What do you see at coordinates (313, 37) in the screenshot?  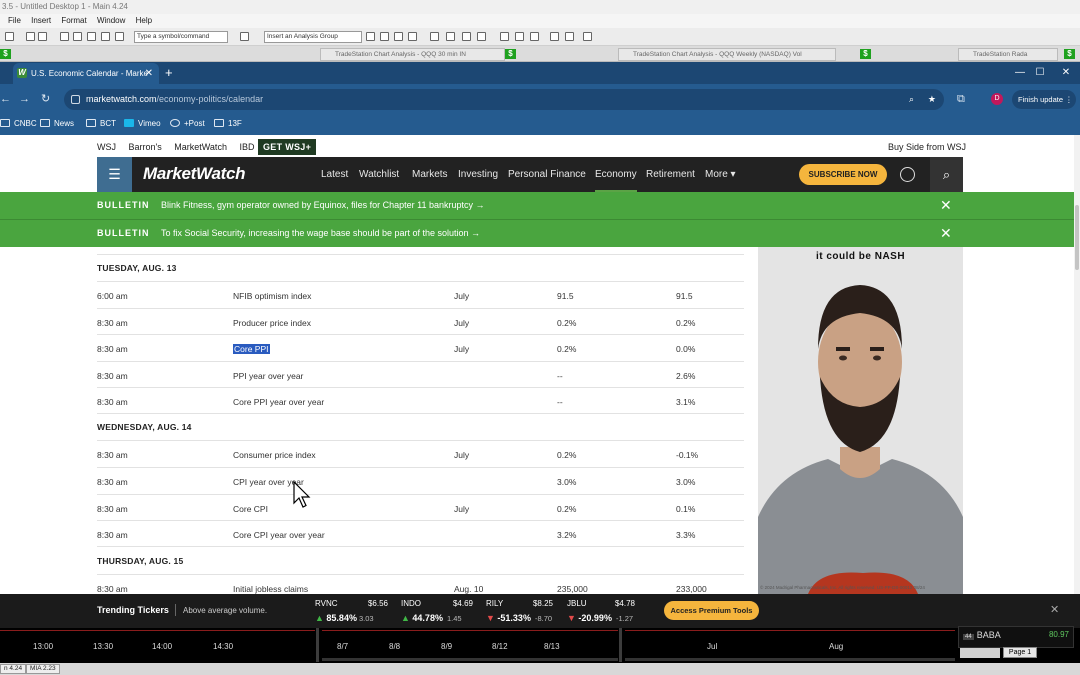 I see `analysis-group-select: Insert an Analysis Group` at bounding box center [313, 37].